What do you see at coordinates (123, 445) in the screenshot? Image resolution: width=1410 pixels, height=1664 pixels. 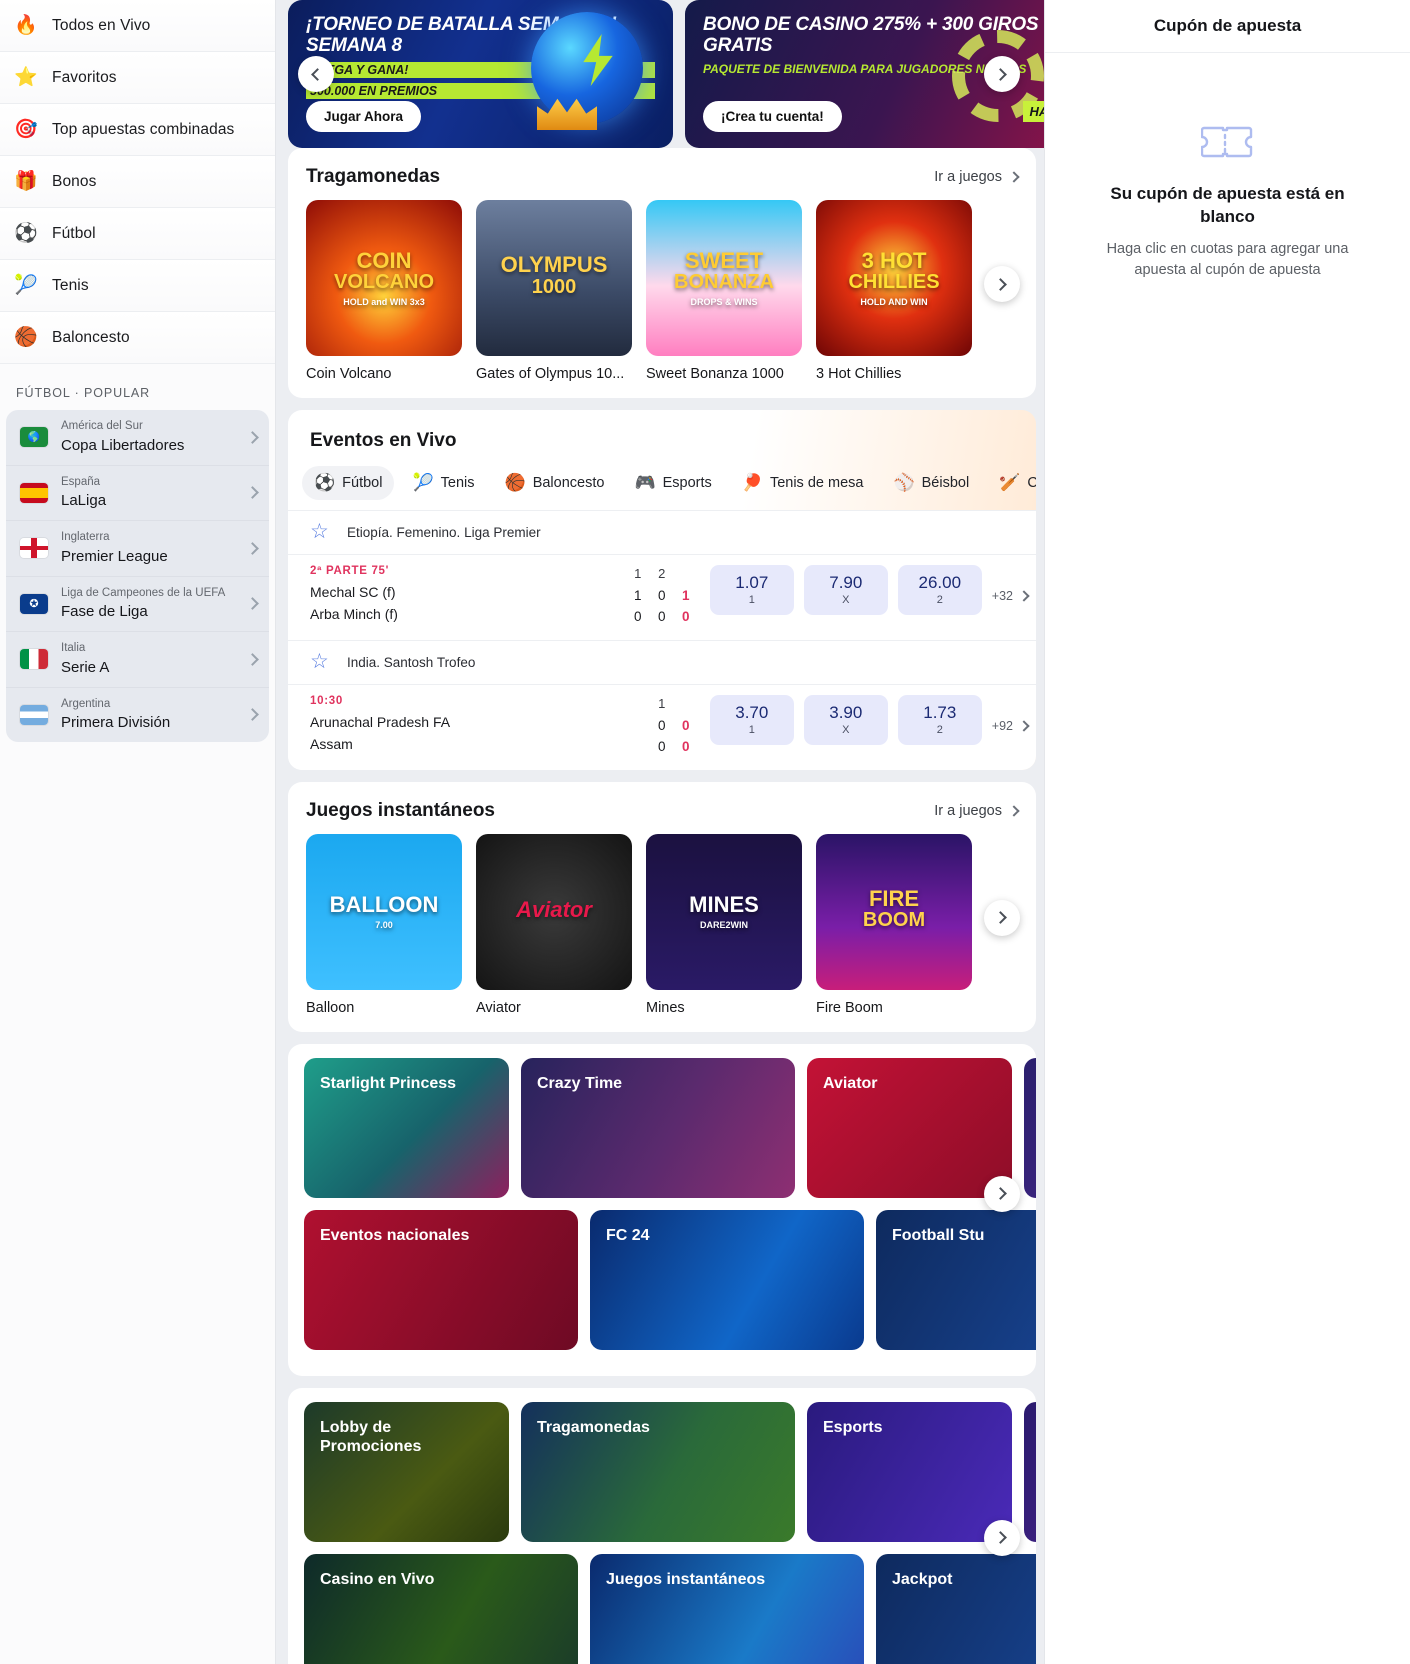 I see `league-name: Copa Libertadores` at bounding box center [123, 445].